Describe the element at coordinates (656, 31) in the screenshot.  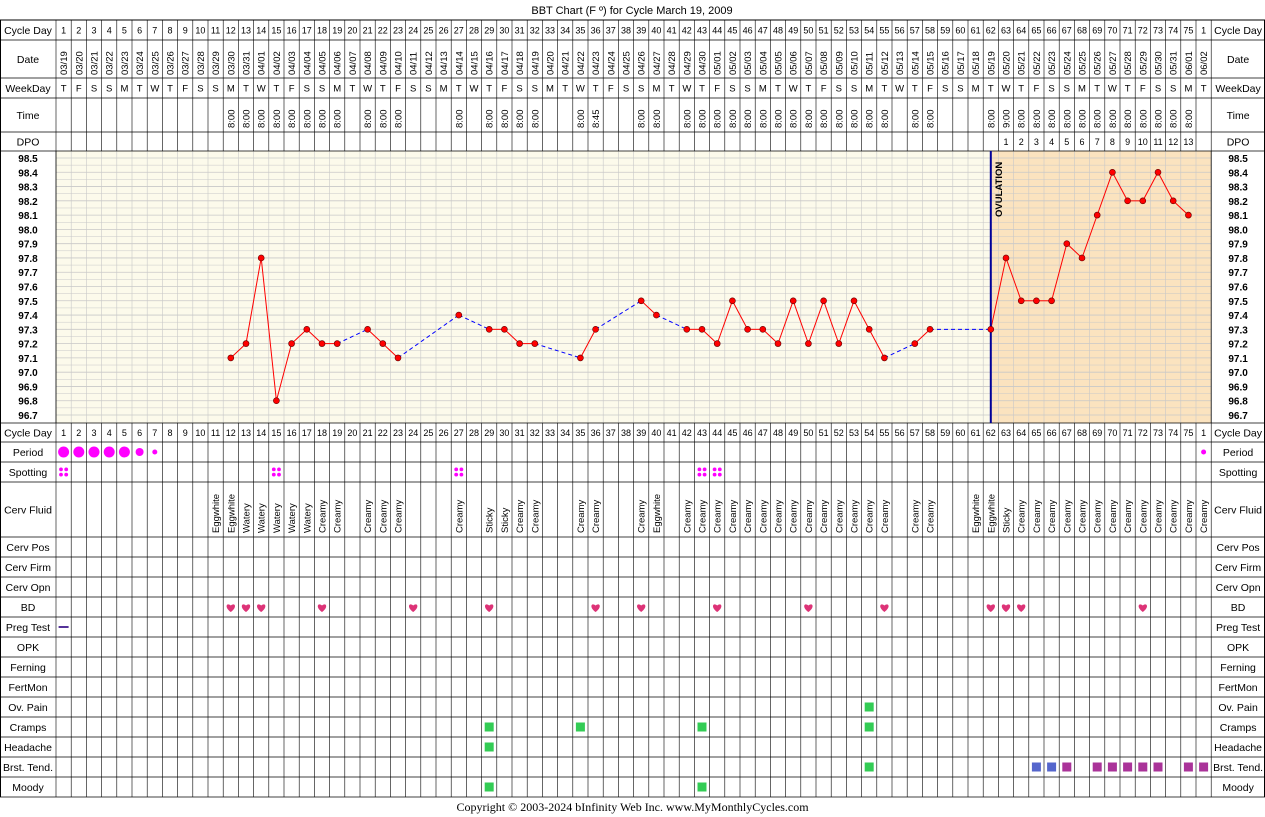
I see `cycle-day-number: 40` at that location.